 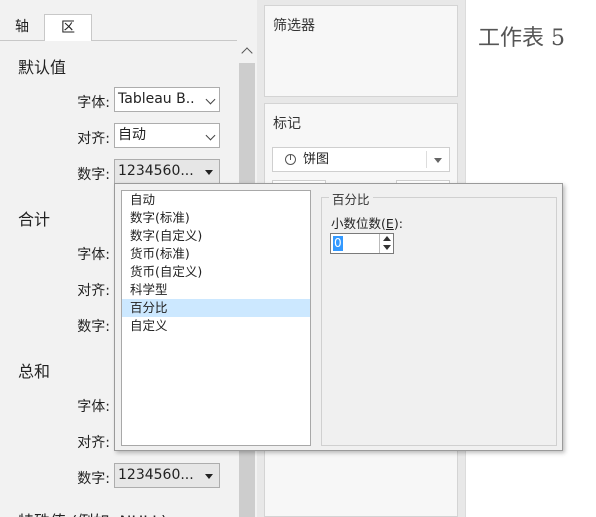 I want to click on dropdown-separator, so click(x=426, y=159).